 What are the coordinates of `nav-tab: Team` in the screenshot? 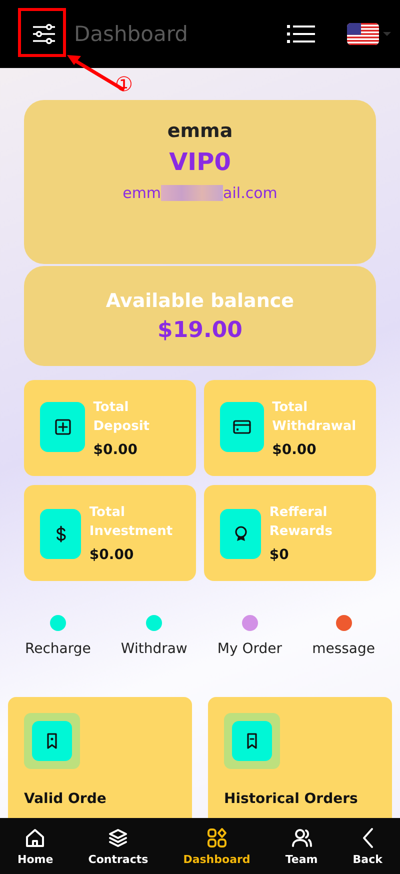 It's located at (301, 846).